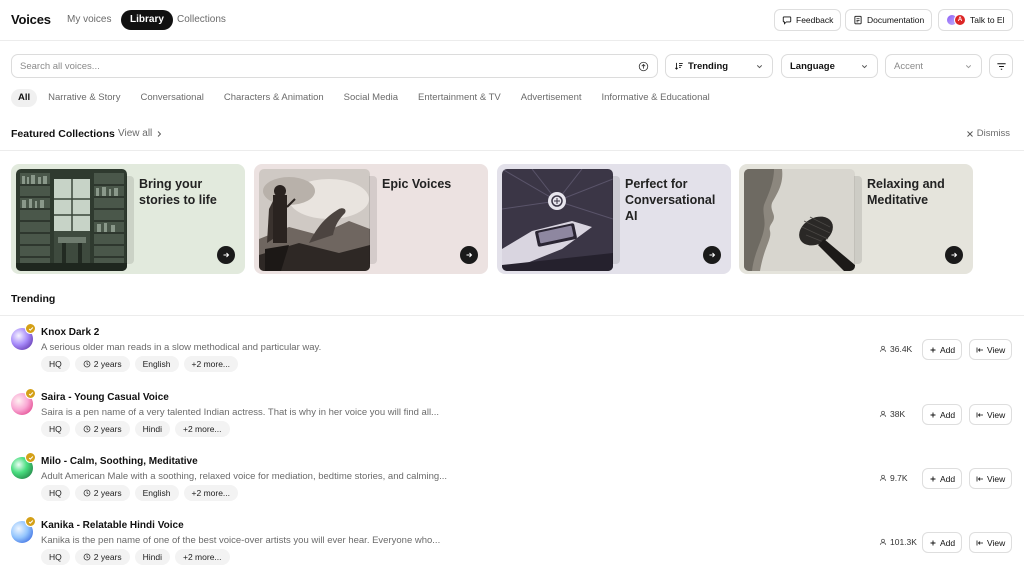 This screenshot has width=1024, height=585. What do you see at coordinates (815, 20) in the screenshot?
I see `feedback-label: Feedback` at bounding box center [815, 20].